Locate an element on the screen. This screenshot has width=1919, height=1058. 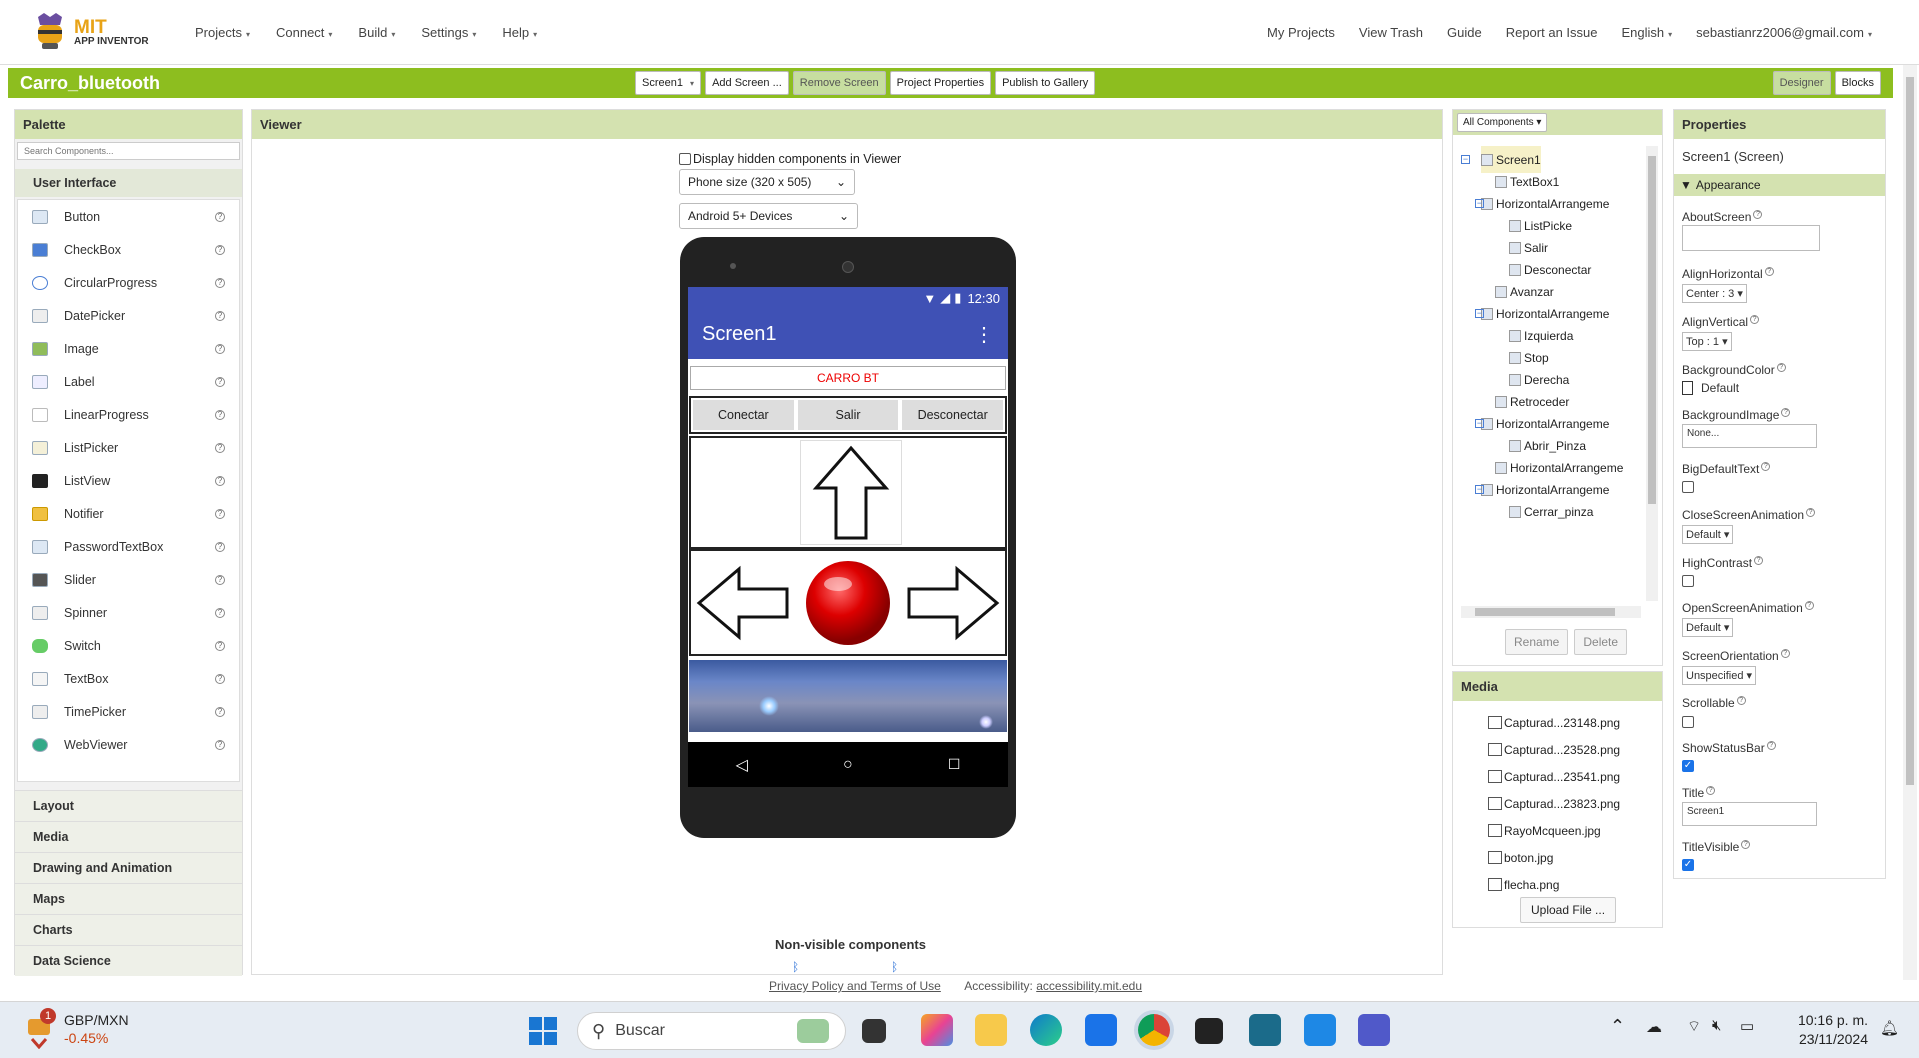
view-trash-link: View Trash is located at coordinates (1391, 32).